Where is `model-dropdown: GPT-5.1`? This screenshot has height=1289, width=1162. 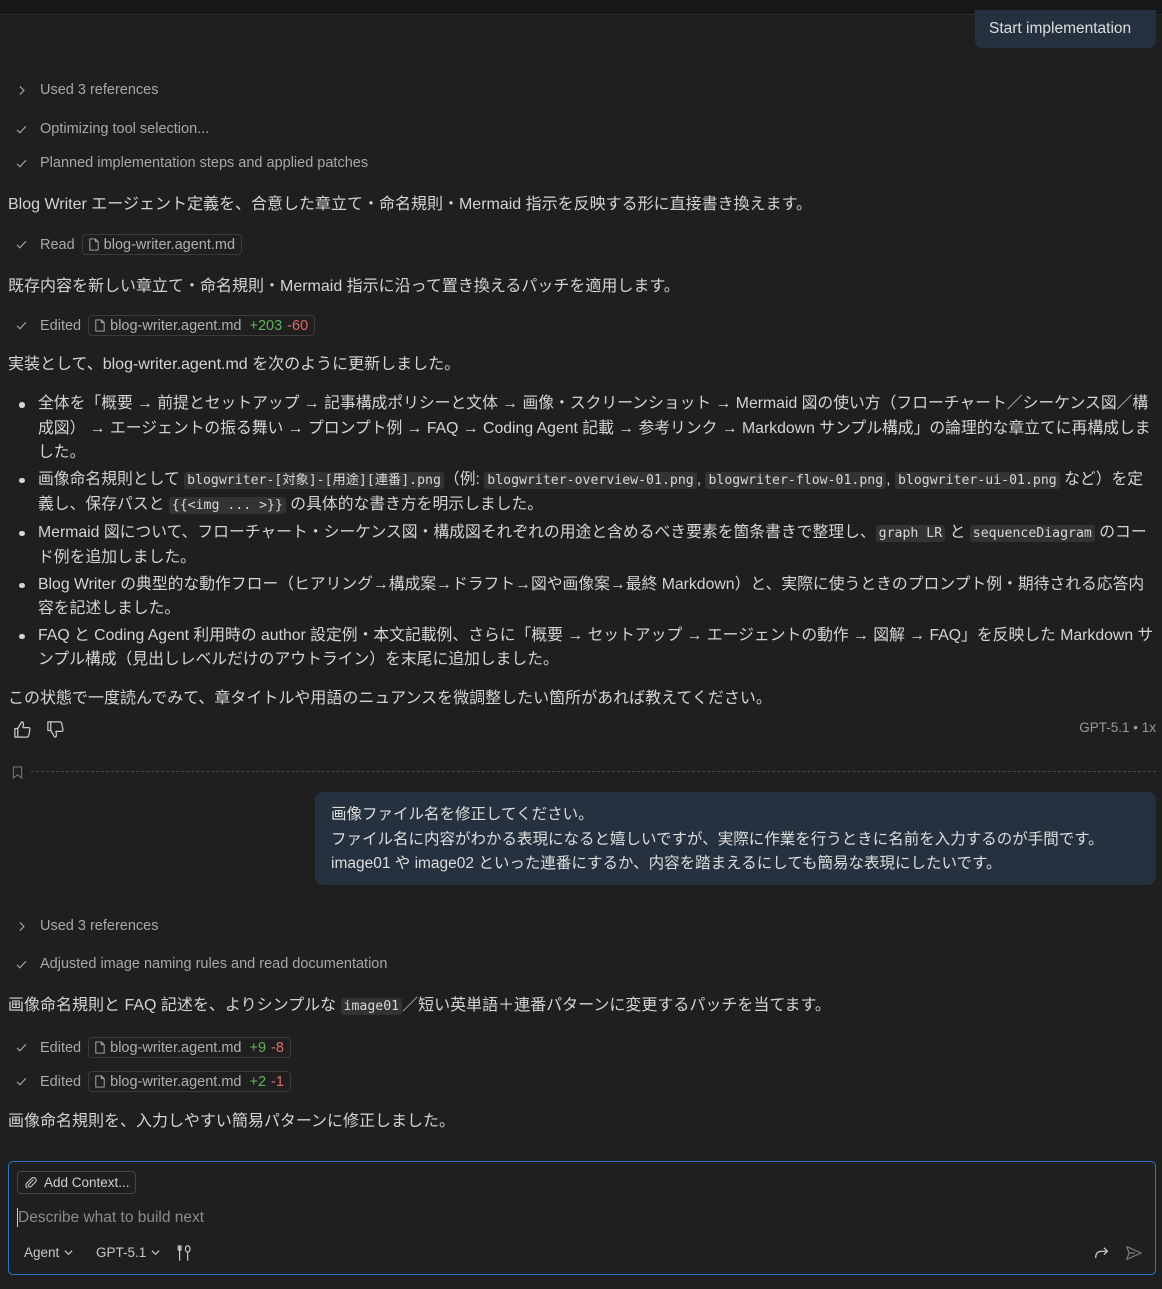
model-dropdown: GPT-5.1 is located at coordinates (128, 1252).